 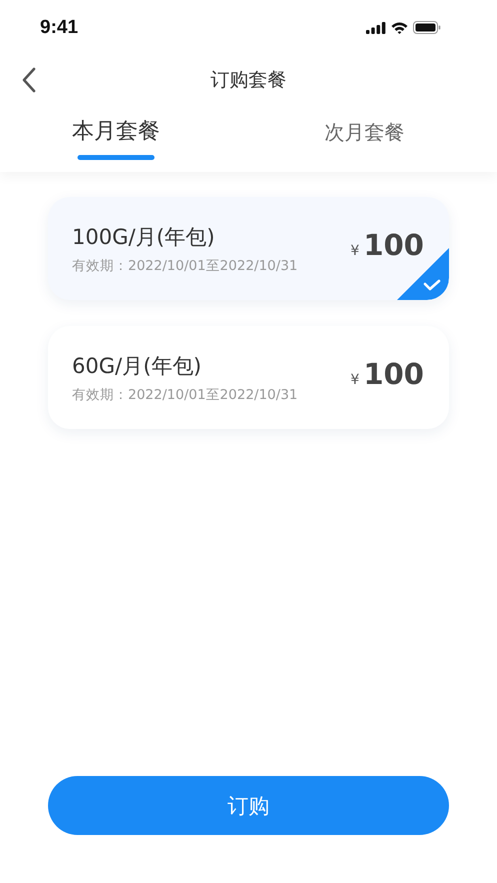 I want to click on back-icon, so click(x=29, y=80).